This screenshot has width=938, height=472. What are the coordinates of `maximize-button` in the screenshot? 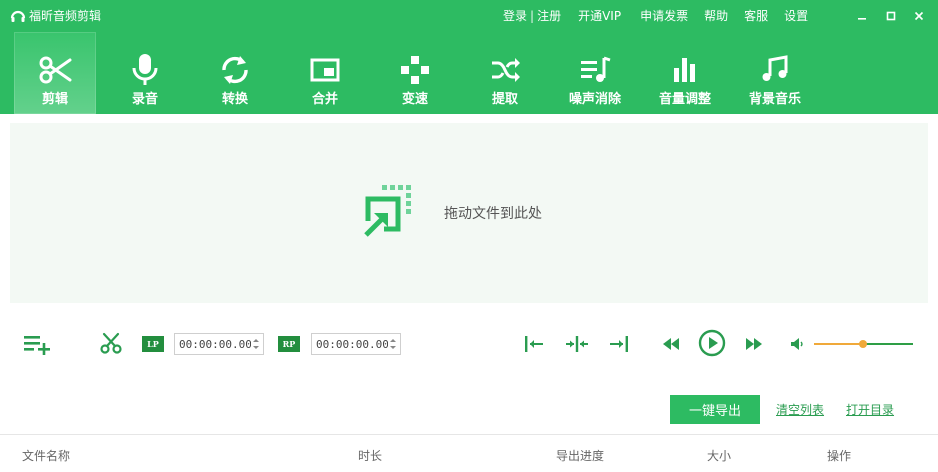 It's located at (891, 16).